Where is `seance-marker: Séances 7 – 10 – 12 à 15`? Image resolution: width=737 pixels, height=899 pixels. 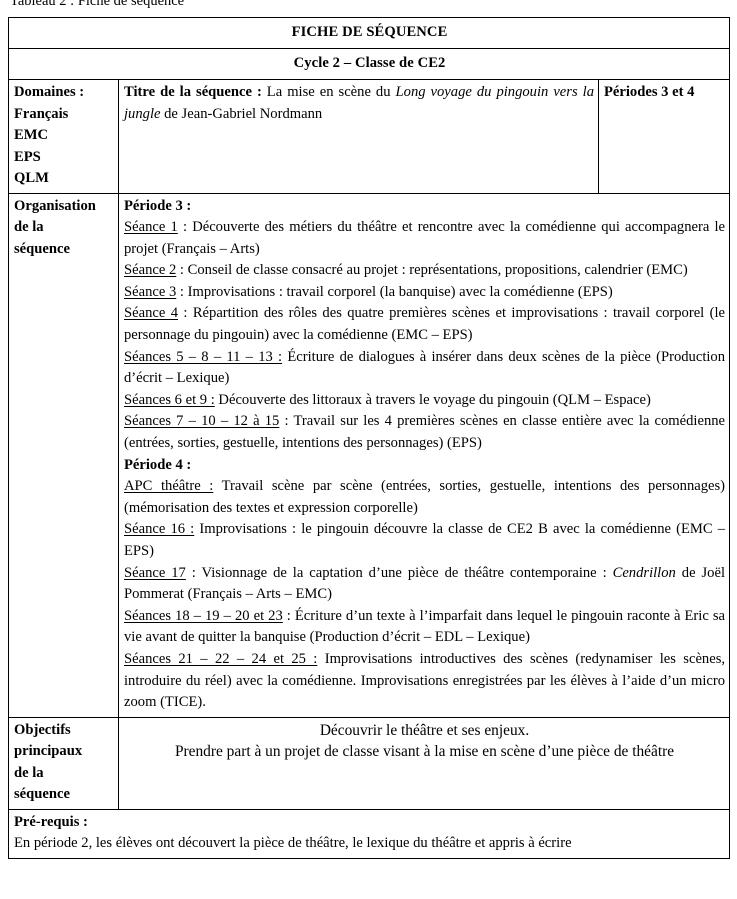 seance-marker: Séances 7 – 10 – 12 à 15 is located at coordinates (202, 421).